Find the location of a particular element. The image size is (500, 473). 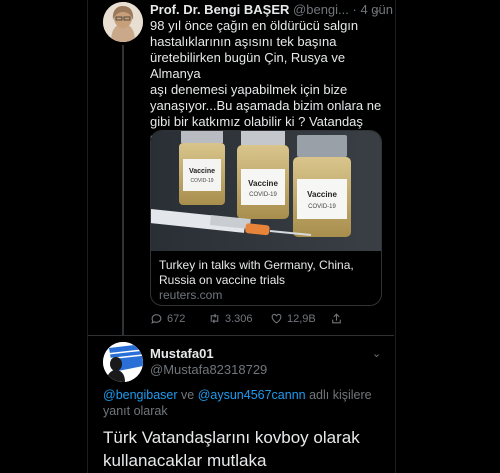

mention-link: @aysun4567cannn is located at coordinates (252, 395).